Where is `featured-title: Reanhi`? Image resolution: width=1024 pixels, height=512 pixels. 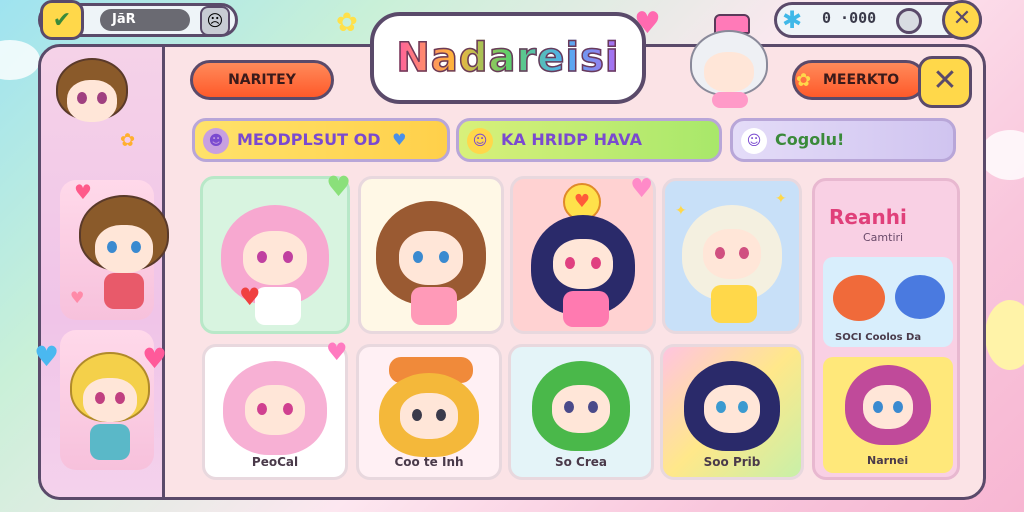 featured-title: Reanhi is located at coordinates (868, 217).